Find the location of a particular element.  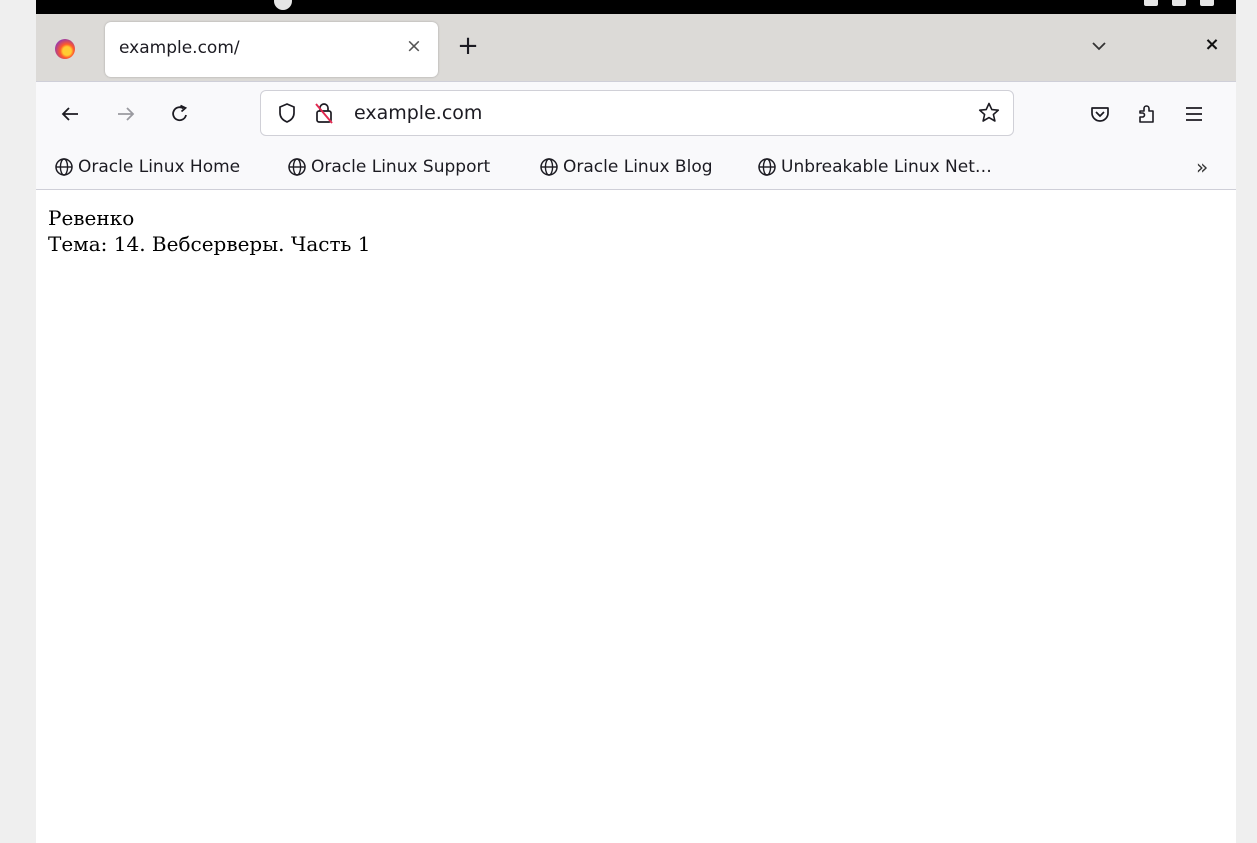

firefox-logo-icon is located at coordinates (65, 49).